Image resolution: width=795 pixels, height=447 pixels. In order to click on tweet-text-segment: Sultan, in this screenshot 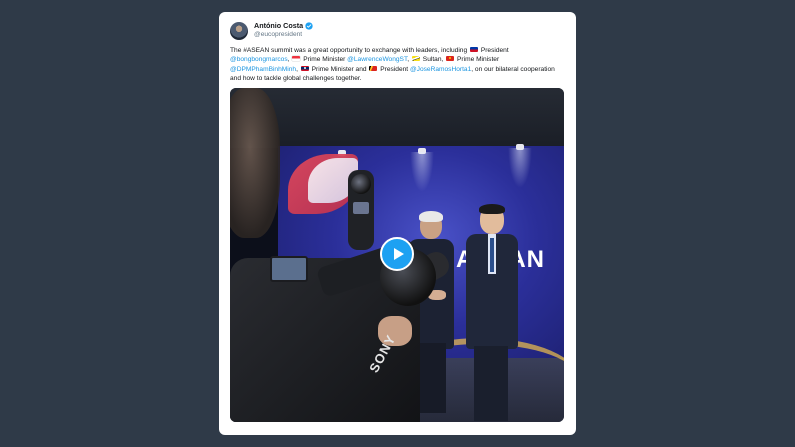, I will do `click(433, 60)`.